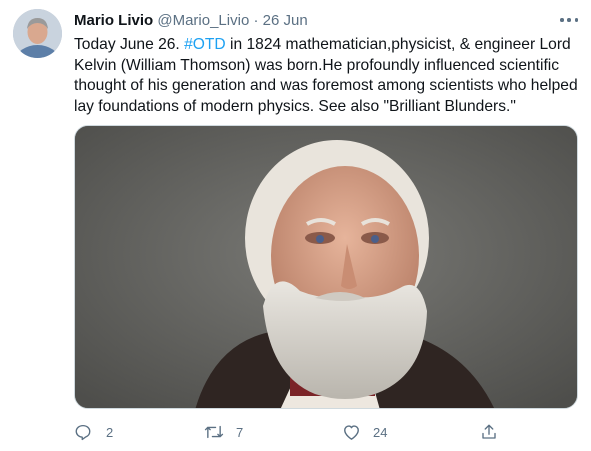  What do you see at coordinates (380, 432) in the screenshot?
I see `like-count: 24` at bounding box center [380, 432].